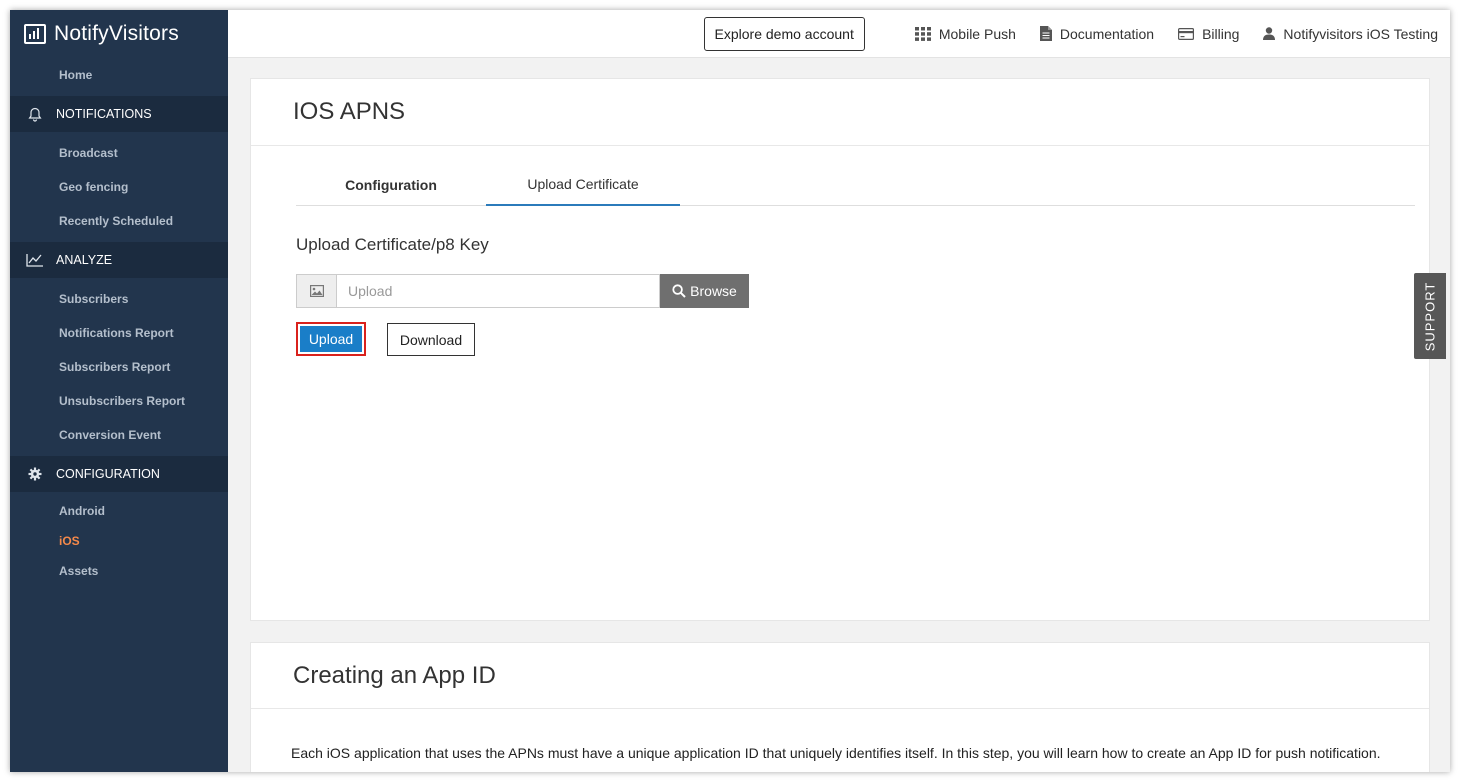  Describe the element at coordinates (840, 112) in the screenshot. I see `page-title: IOS APNS` at that location.